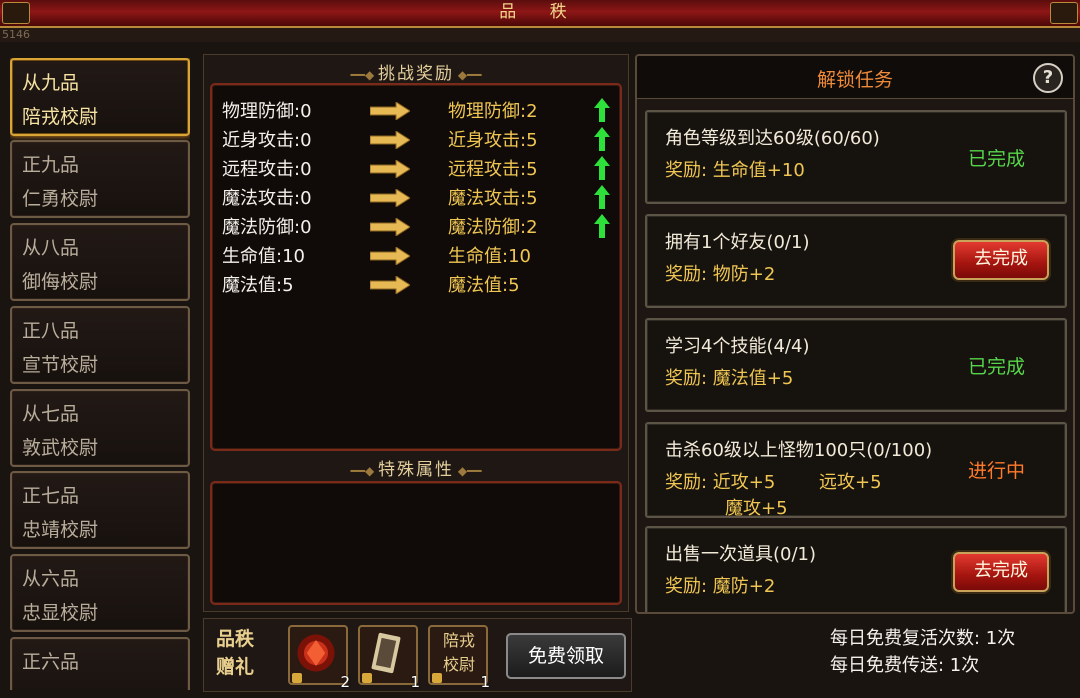 The width and height of the screenshot is (1080, 698). I want to click on next-value: 魔法值:5, so click(484, 285).